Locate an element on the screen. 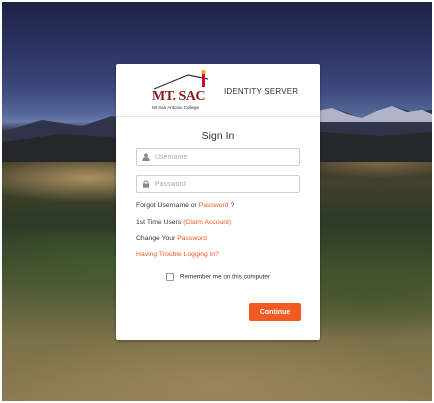 This screenshot has width=434, height=403. forgot-password-link: Password is located at coordinates (214, 205).